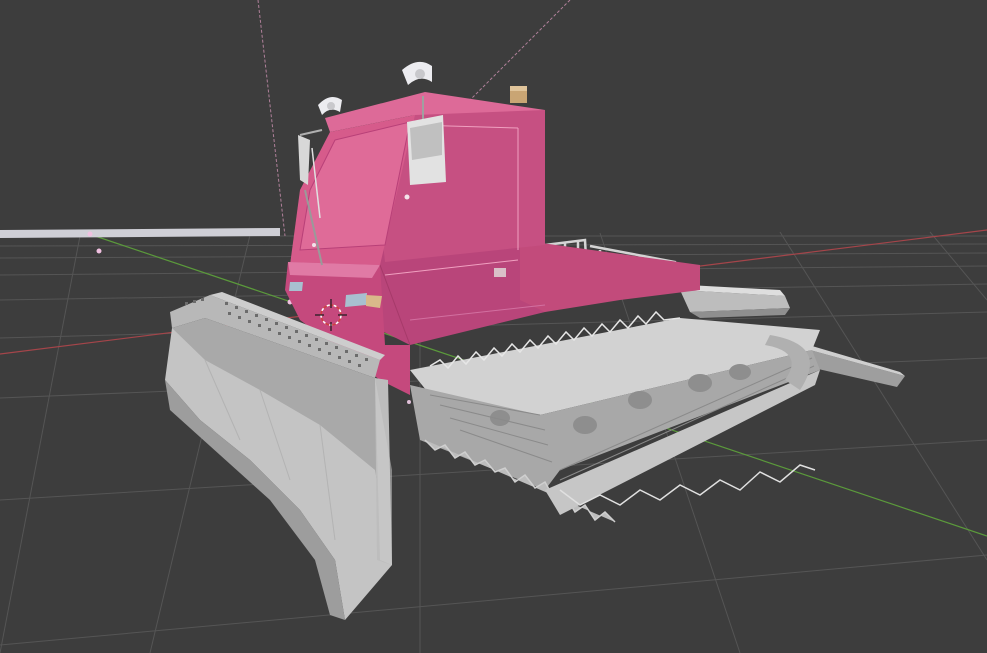 The width and height of the screenshot is (987, 653). I want to click on beacon-light, so click(518, 94).